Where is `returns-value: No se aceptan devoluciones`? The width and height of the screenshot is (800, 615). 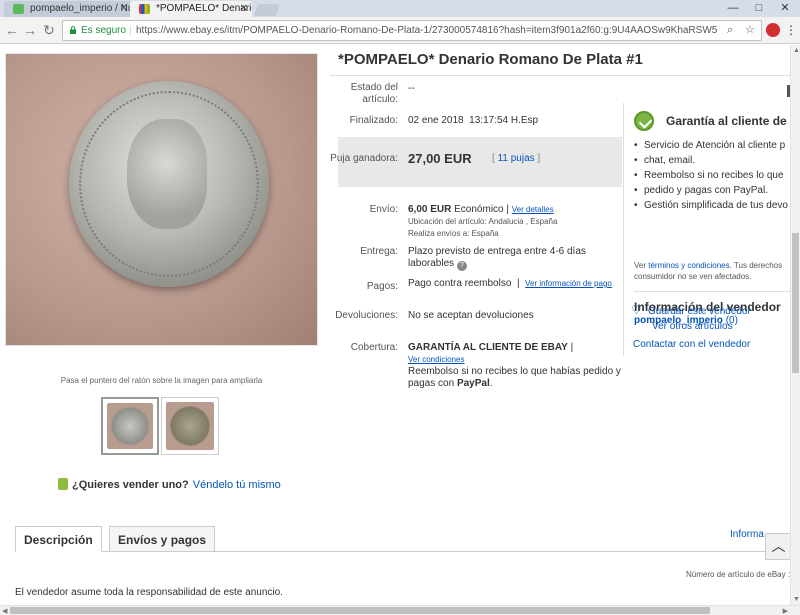 returns-value: No se aceptan devoluciones is located at coordinates (471, 315).